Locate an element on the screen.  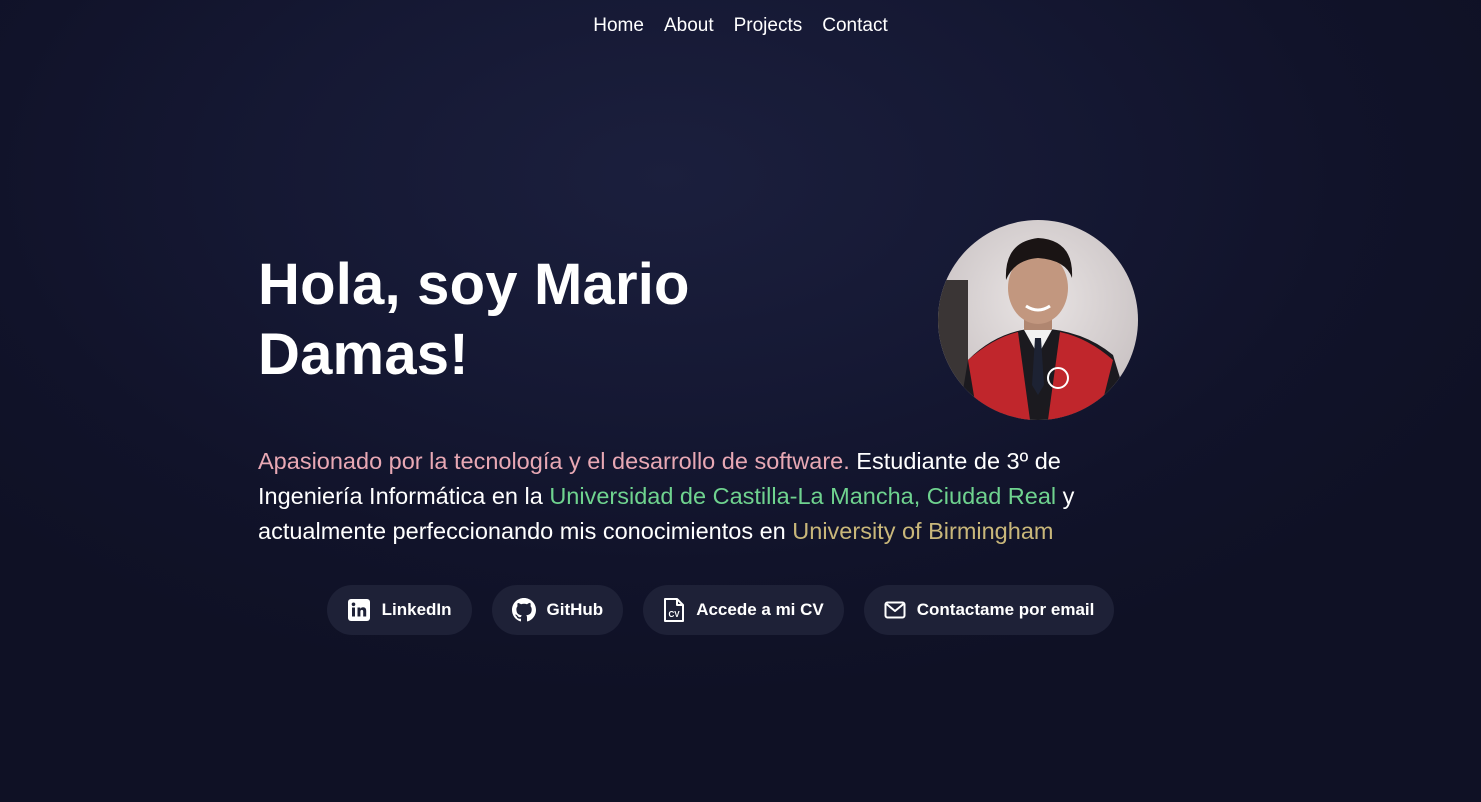
cv-file-icon: CV is located at coordinates (674, 610).